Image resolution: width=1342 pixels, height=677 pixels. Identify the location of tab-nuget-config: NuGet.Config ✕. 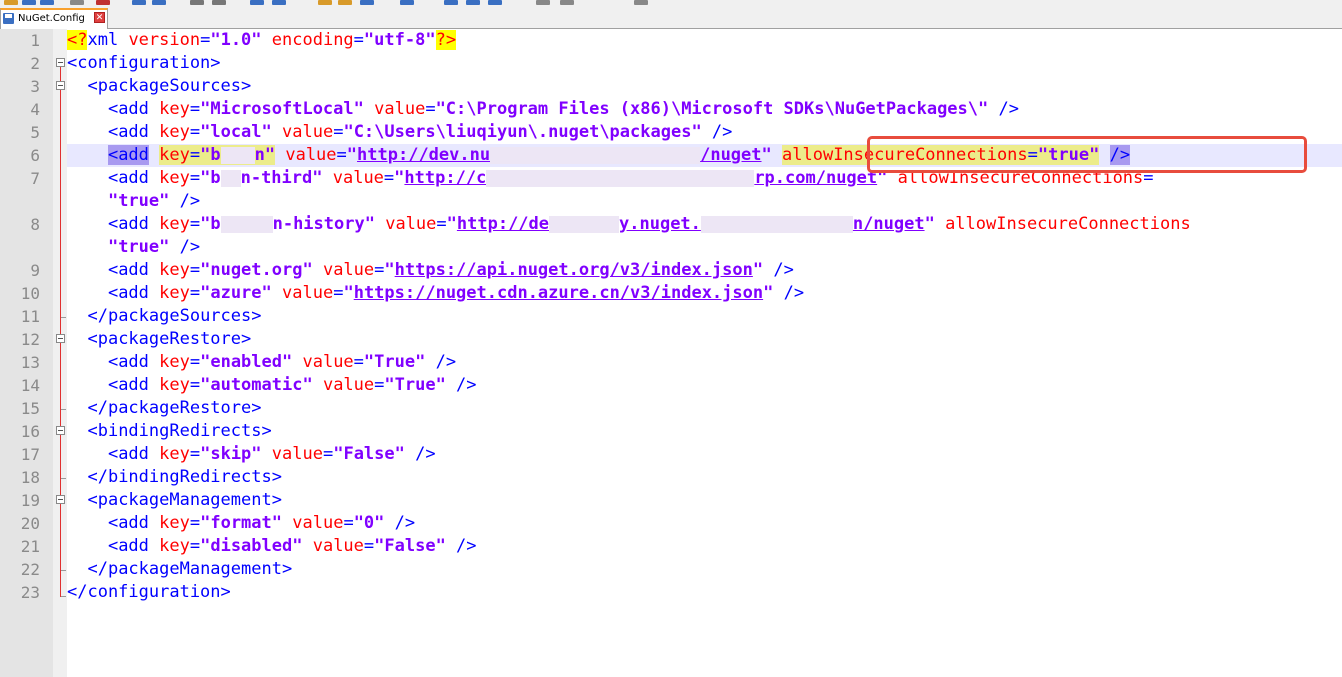
(54, 18).